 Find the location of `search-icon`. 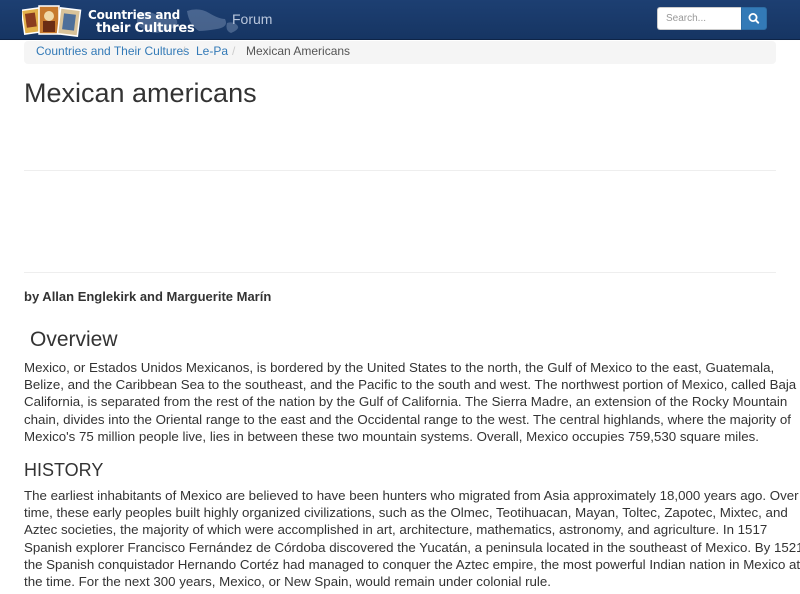

search-icon is located at coordinates (754, 18).